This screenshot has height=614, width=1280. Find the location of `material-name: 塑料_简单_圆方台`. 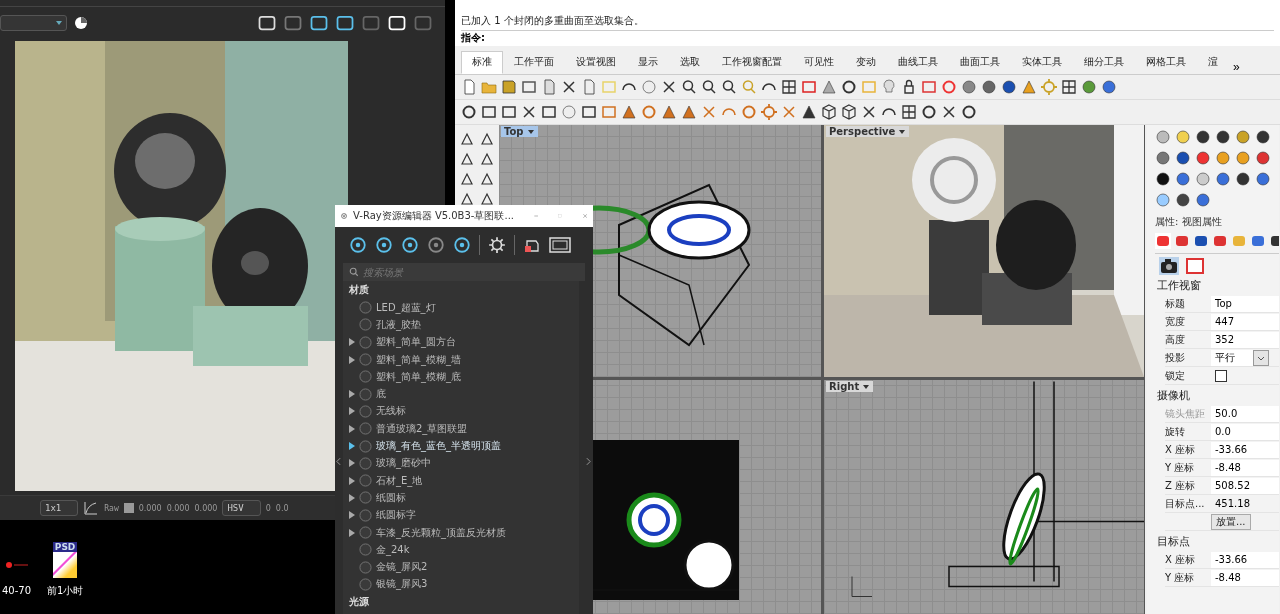

material-name: 塑料_简单_圆方台 is located at coordinates (416, 342).